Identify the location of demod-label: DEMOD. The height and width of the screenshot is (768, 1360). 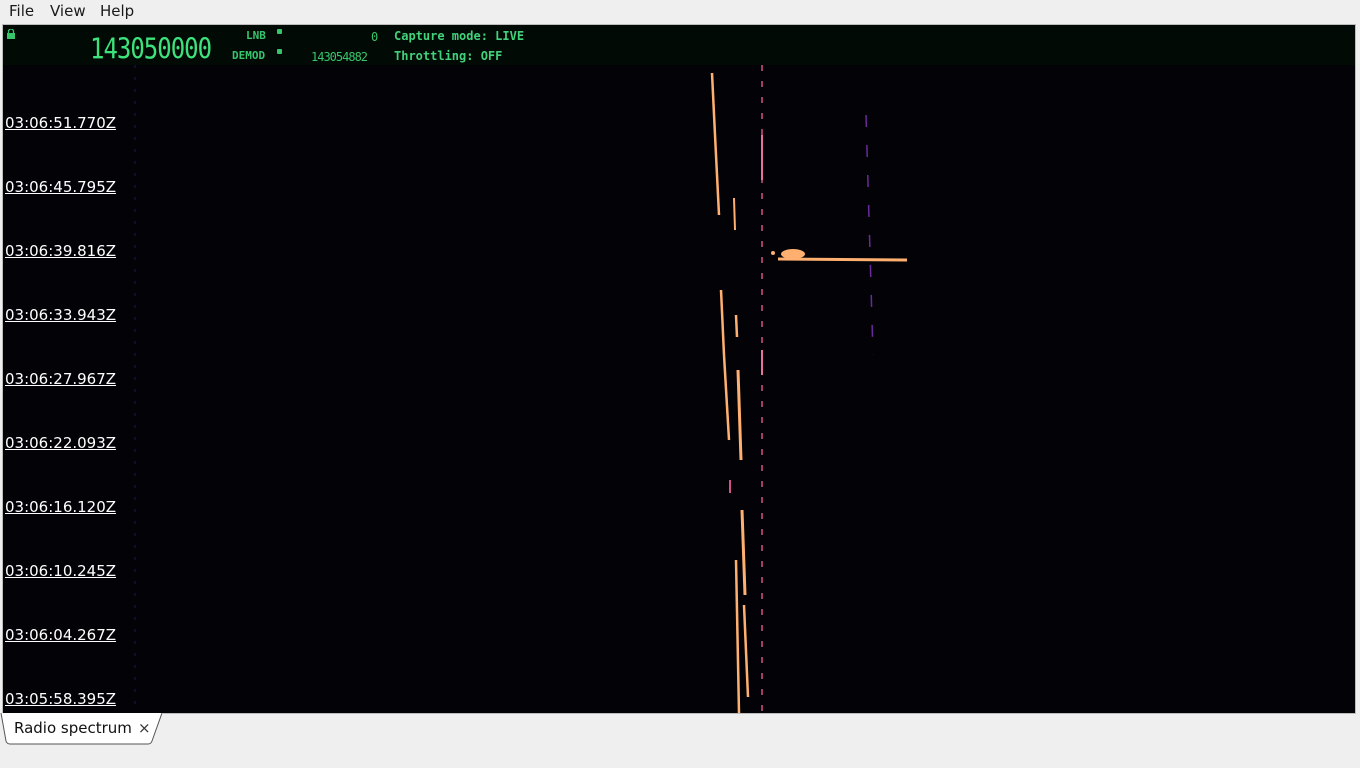
(249, 55).